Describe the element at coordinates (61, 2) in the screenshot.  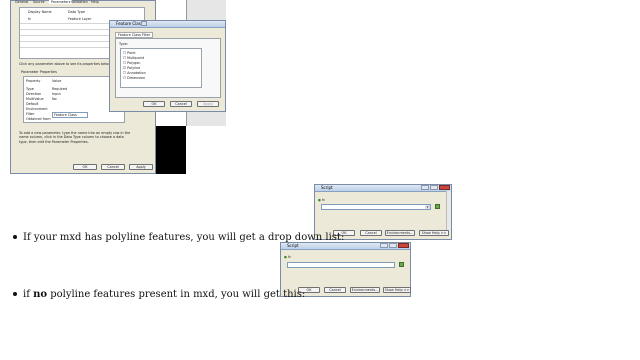
I see `tab-parameters: Parameters` at that location.